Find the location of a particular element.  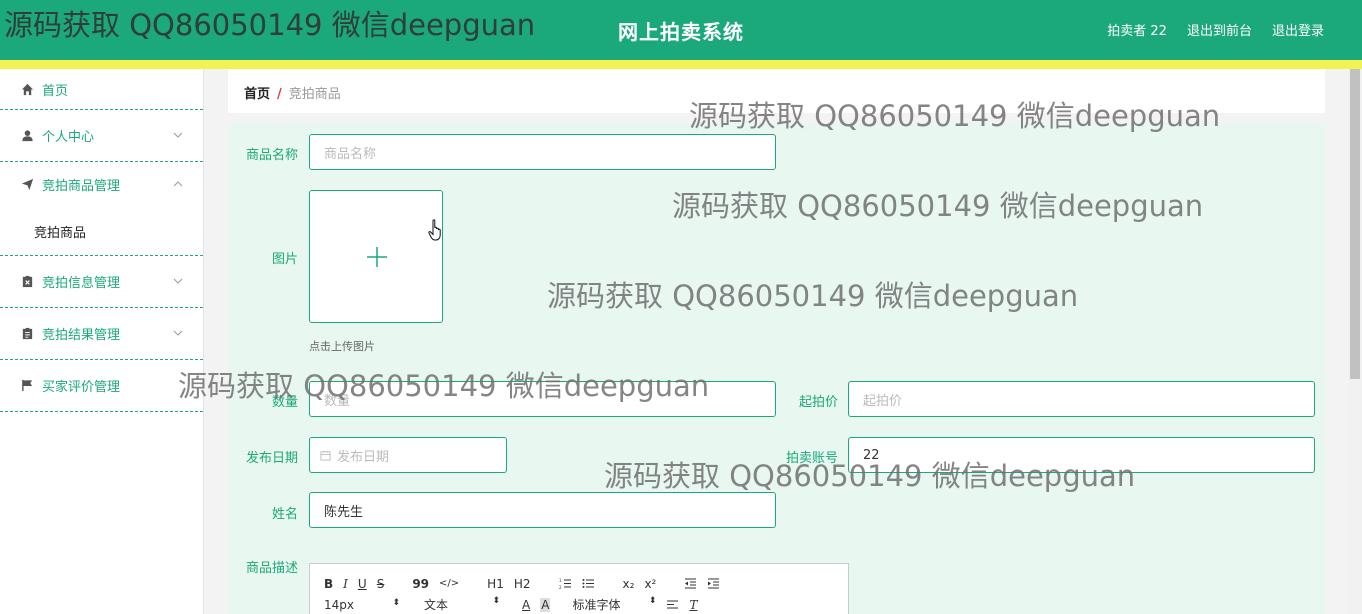

seller-name-label: 姓名 is located at coordinates (284, 514).